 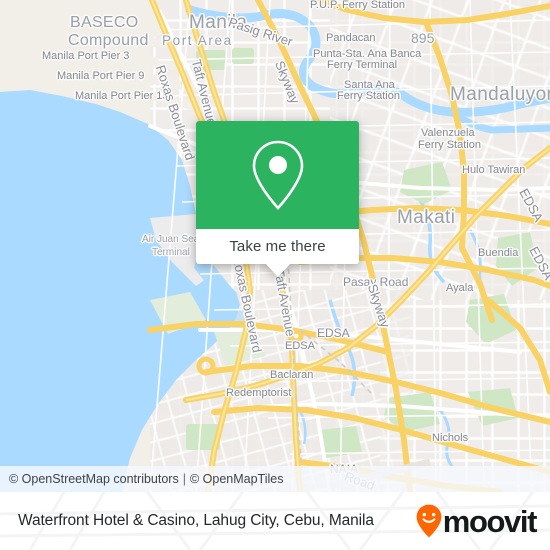 I want to click on moovit-logo: moovit, so click(x=477, y=521).